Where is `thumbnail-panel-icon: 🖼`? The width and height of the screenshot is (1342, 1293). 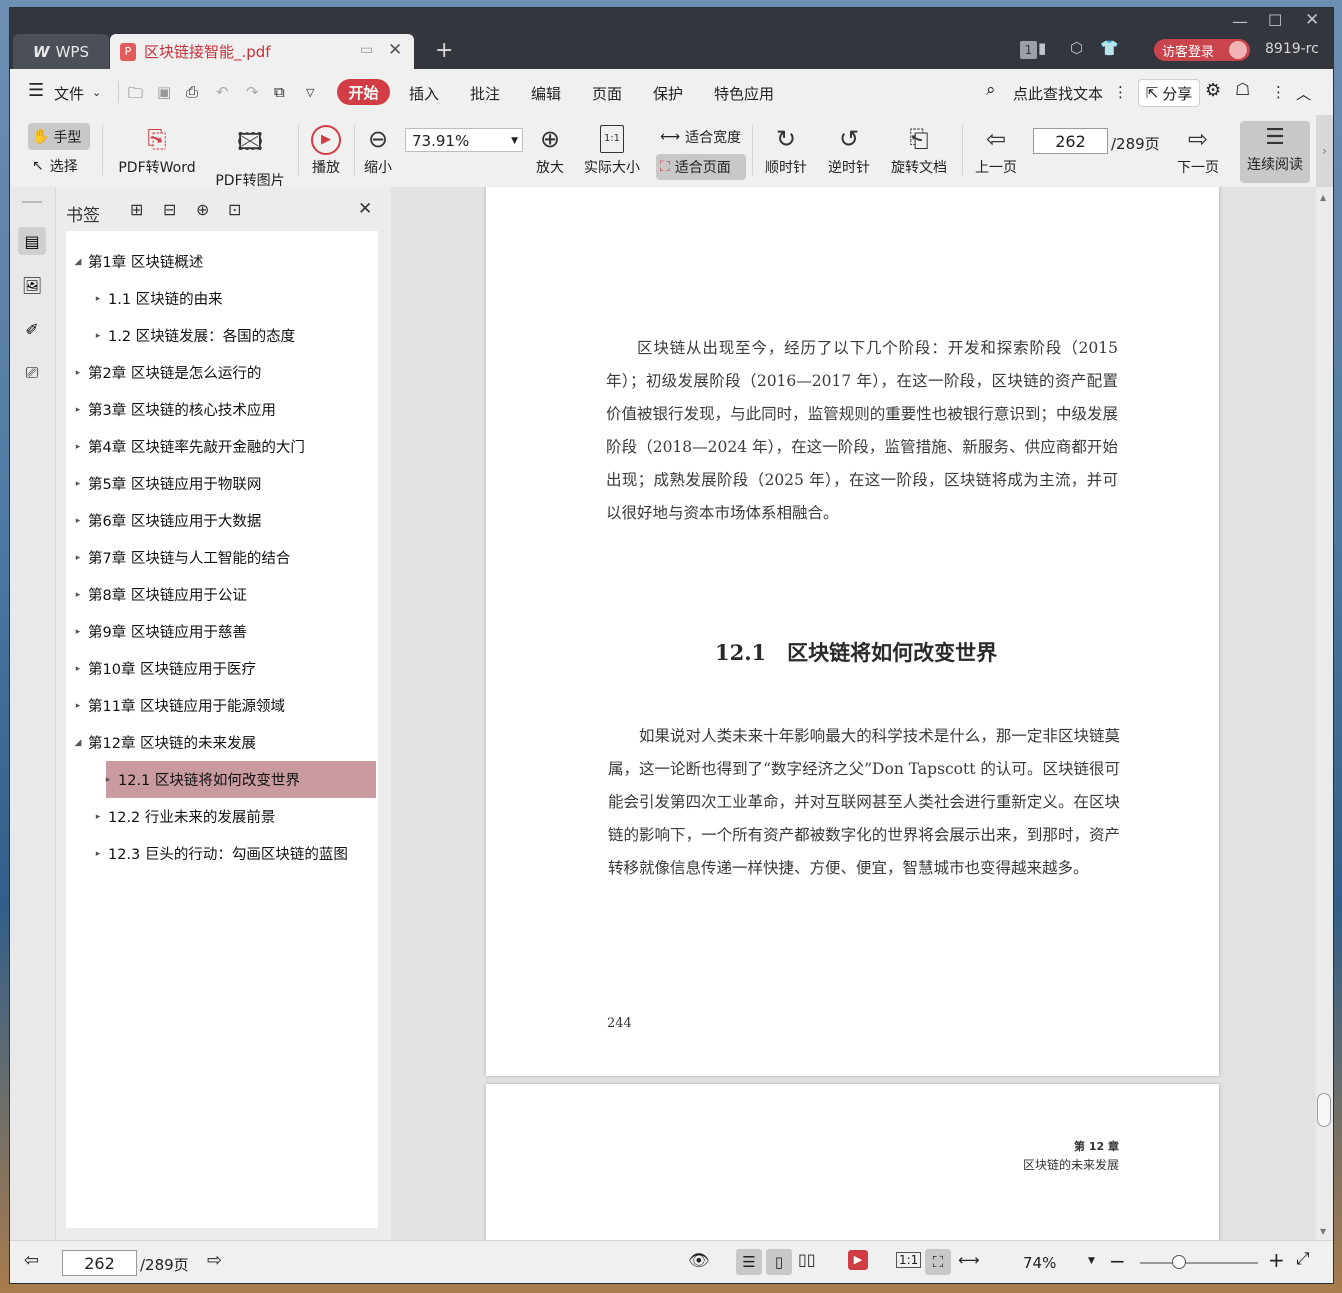 thumbnail-panel-icon: 🖼 is located at coordinates (32, 285).